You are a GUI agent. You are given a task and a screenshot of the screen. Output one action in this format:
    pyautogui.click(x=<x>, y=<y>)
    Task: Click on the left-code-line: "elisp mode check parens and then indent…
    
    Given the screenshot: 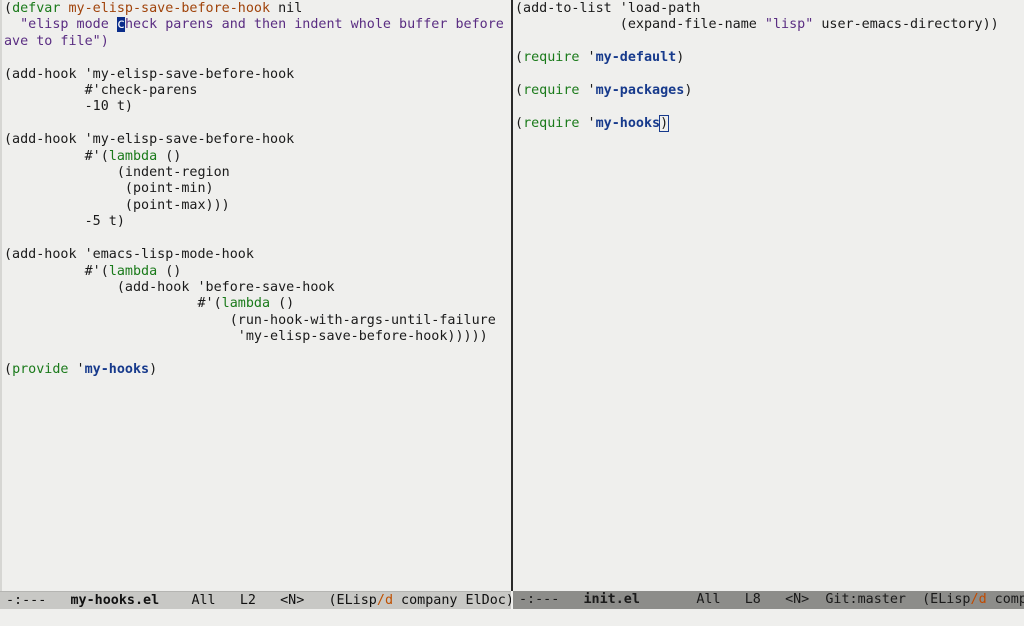 What is the action you would take?
    pyautogui.click(x=257, y=25)
    